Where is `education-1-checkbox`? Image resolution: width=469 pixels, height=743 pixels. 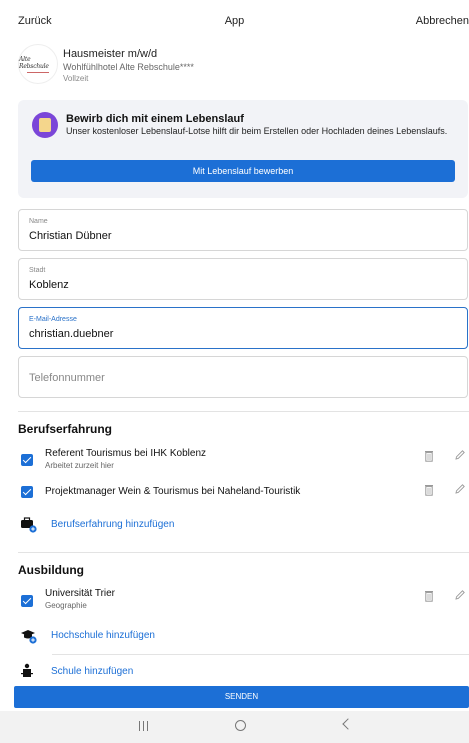 education-1-checkbox is located at coordinates (27, 601).